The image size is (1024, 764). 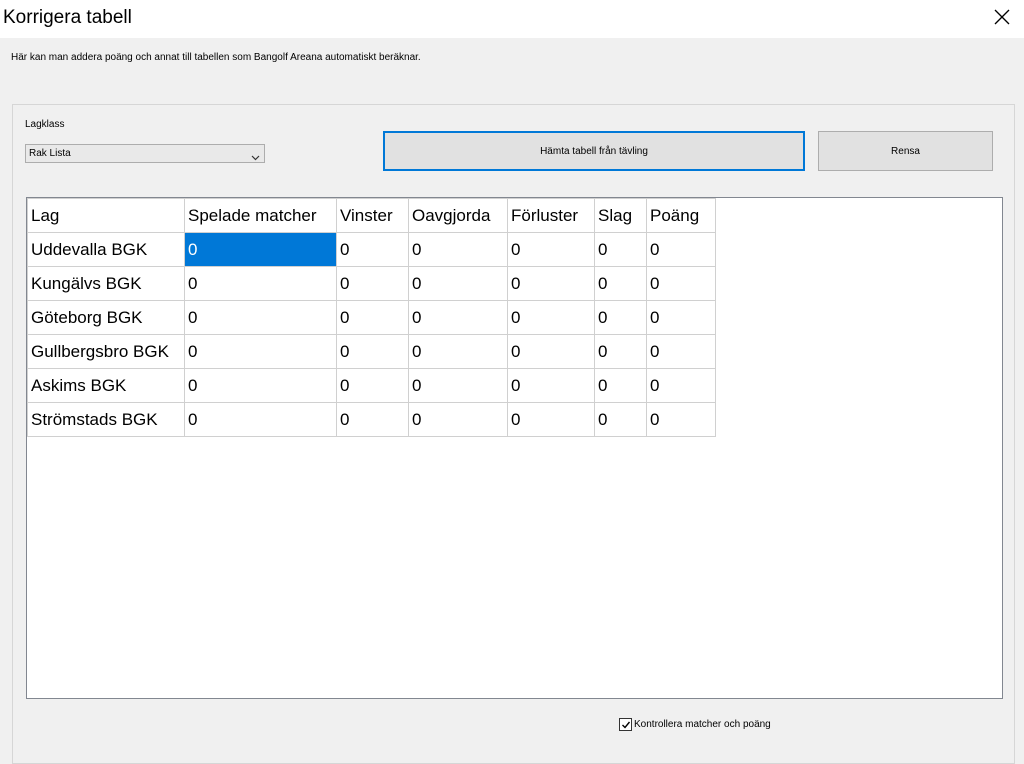 I want to click on table-row: Askims BGK 0 0 0 0 0 0, so click(x=371, y=385).